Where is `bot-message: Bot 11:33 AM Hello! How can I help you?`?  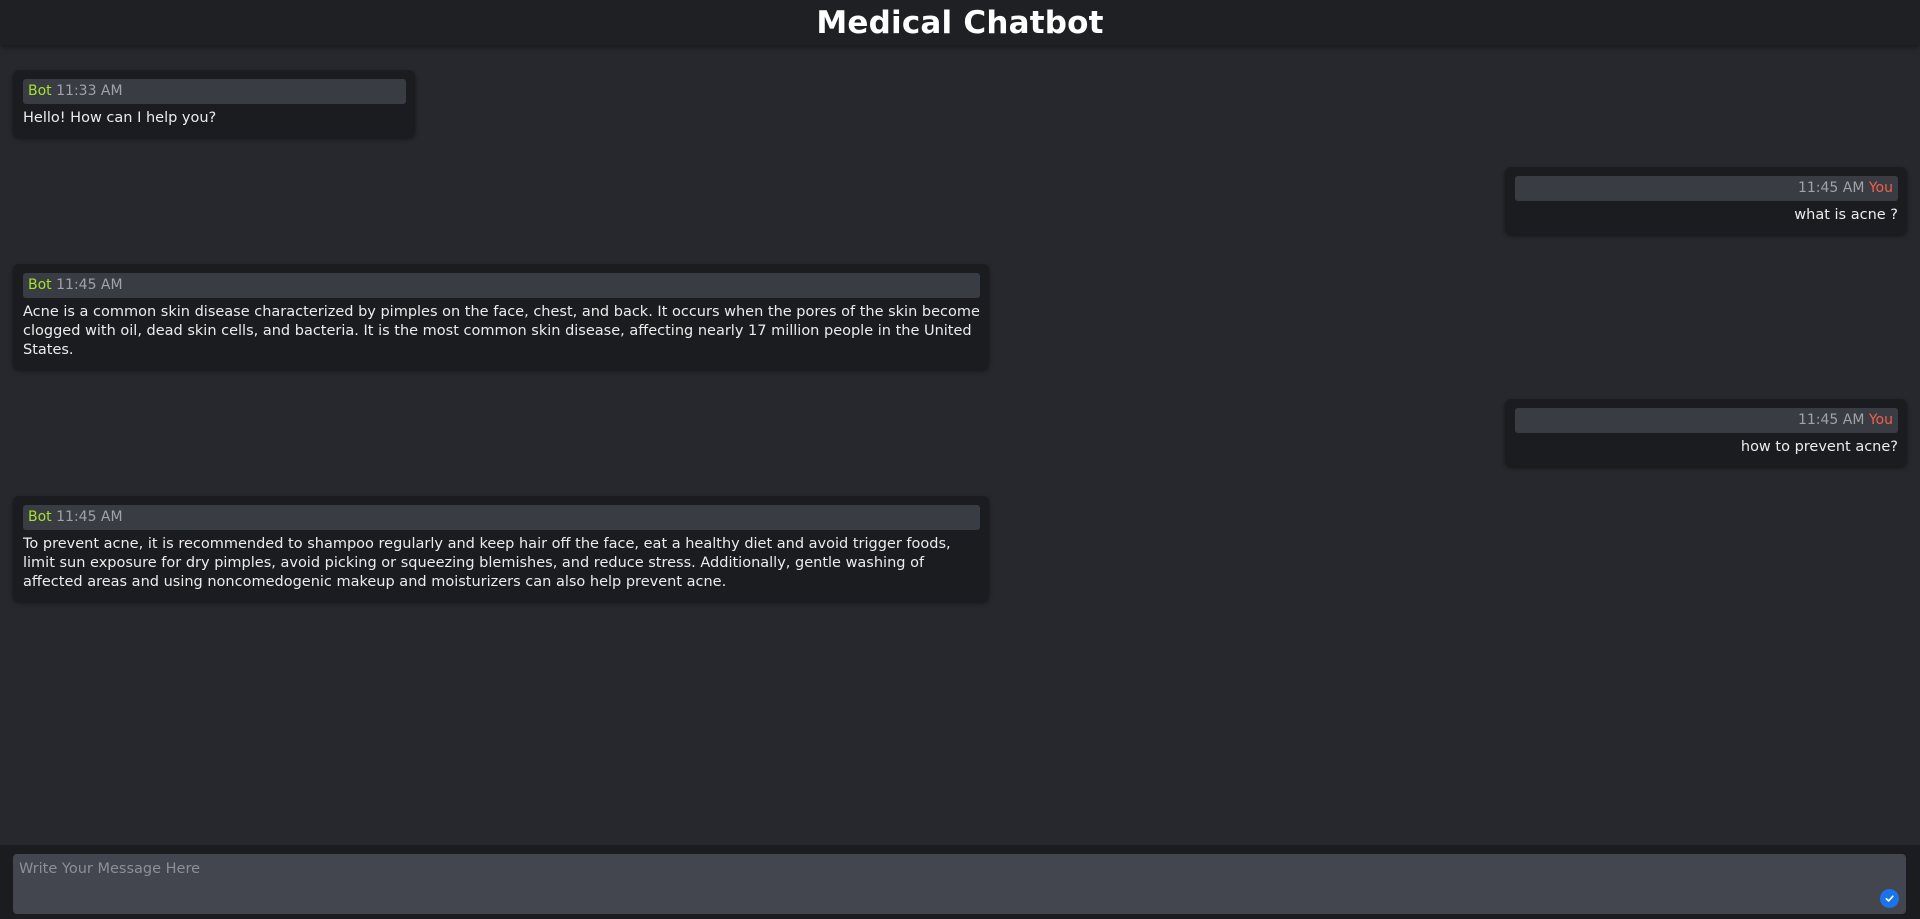
bot-message: Bot 11:33 AM Hello! How can I help you? is located at coordinates (214, 103).